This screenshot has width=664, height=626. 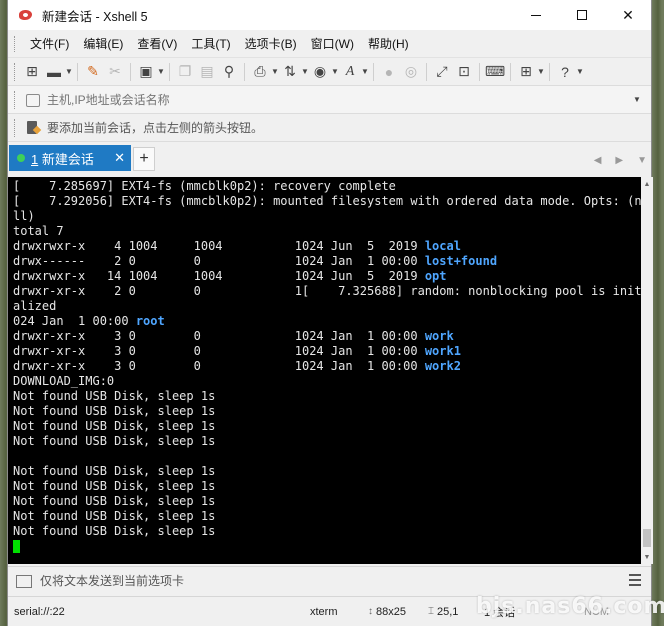 What do you see at coordinates (327, 351) in the screenshot?
I see `terminal-line: drwxr-xr-x 3 0 0 1024 Jan 1 00:00 work1` at bounding box center [327, 351].